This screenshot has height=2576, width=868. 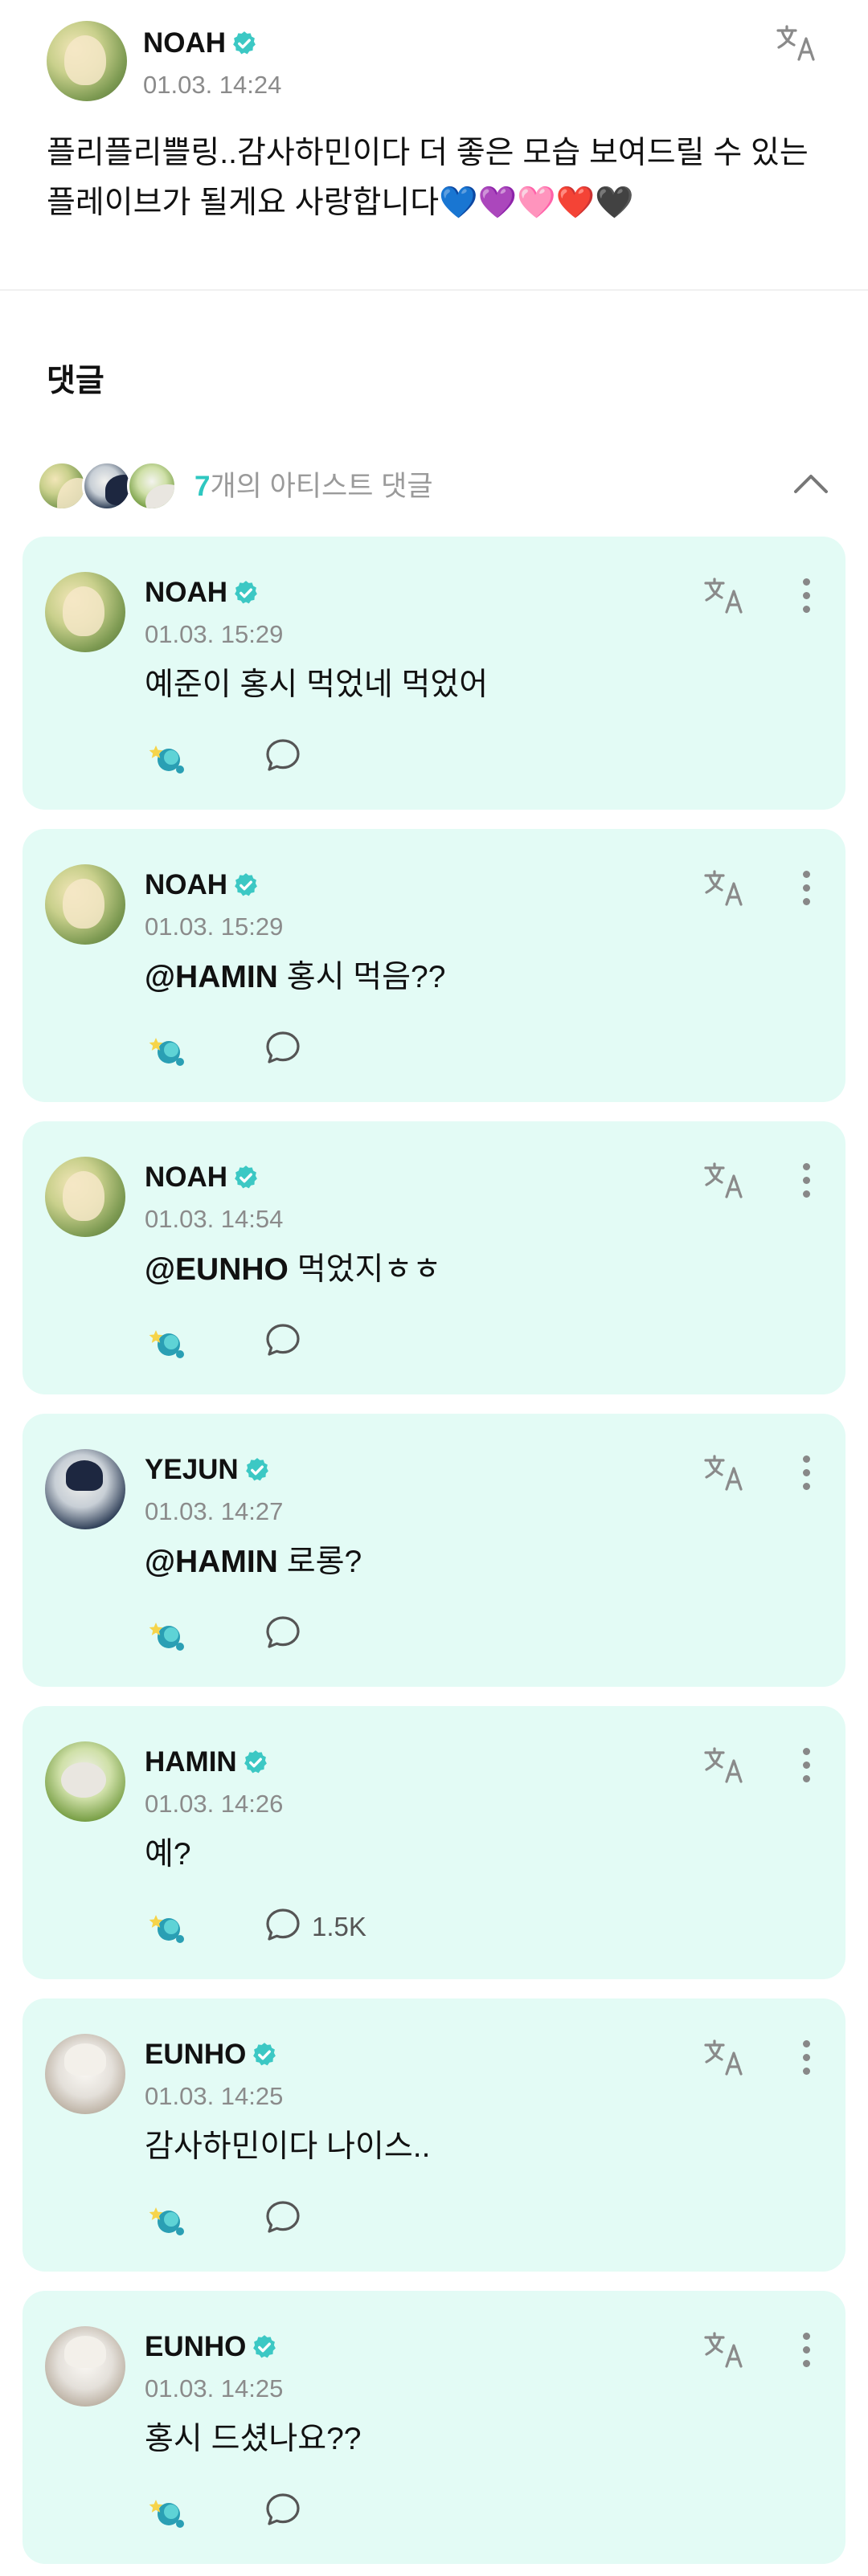 I want to click on comment-timestamp: 01.03. 14:54, so click(x=214, y=1219).